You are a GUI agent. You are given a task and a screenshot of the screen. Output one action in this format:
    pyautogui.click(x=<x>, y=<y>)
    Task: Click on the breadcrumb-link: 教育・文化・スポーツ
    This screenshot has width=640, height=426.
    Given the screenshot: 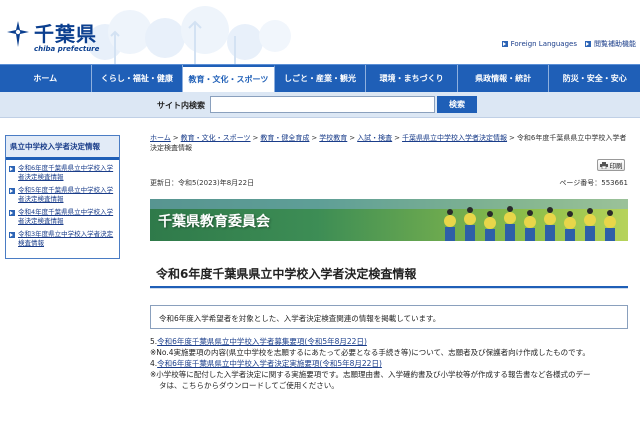 What is the action you would take?
    pyautogui.click(x=216, y=138)
    